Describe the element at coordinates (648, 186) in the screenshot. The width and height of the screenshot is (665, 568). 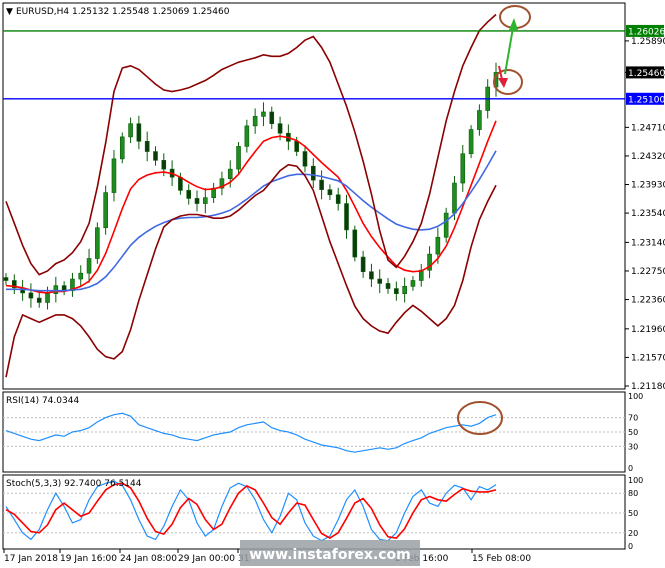
I see `price-tick-label: 1.23930` at that location.